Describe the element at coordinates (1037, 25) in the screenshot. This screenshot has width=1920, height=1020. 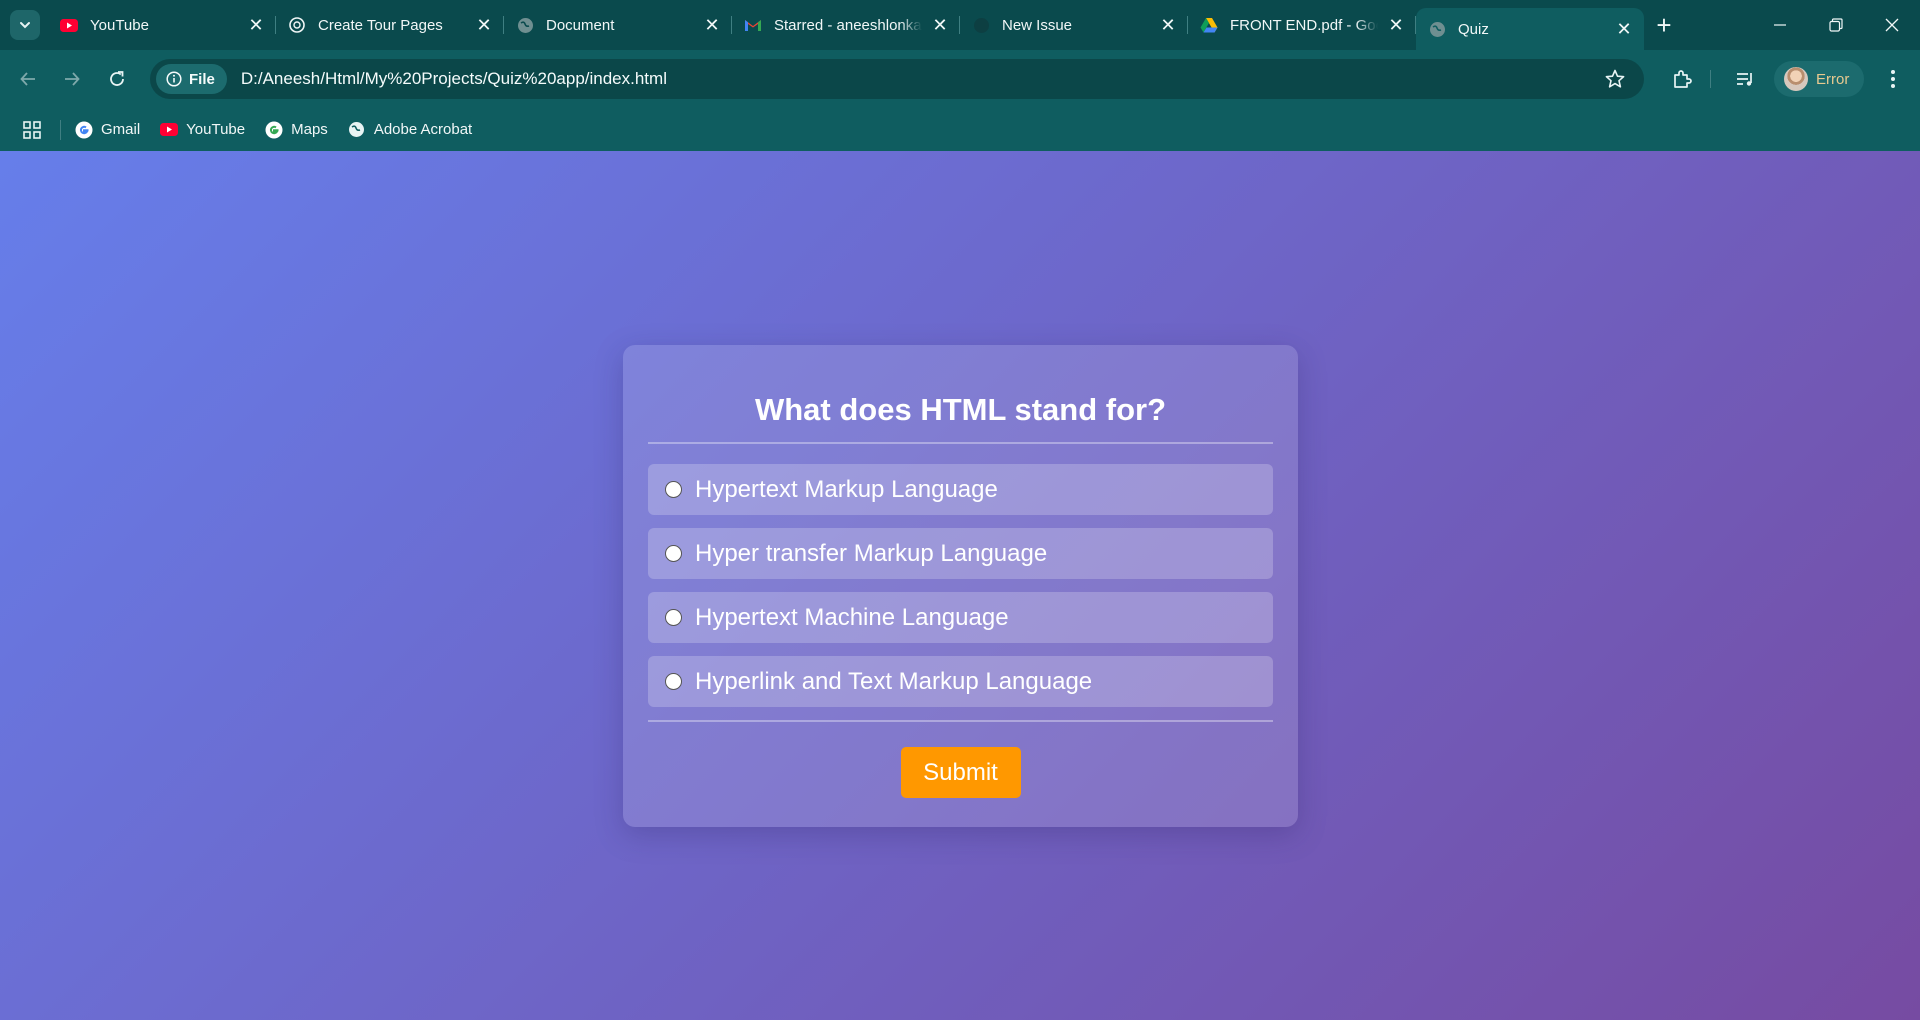
I see `tab-title: New Issue` at that location.